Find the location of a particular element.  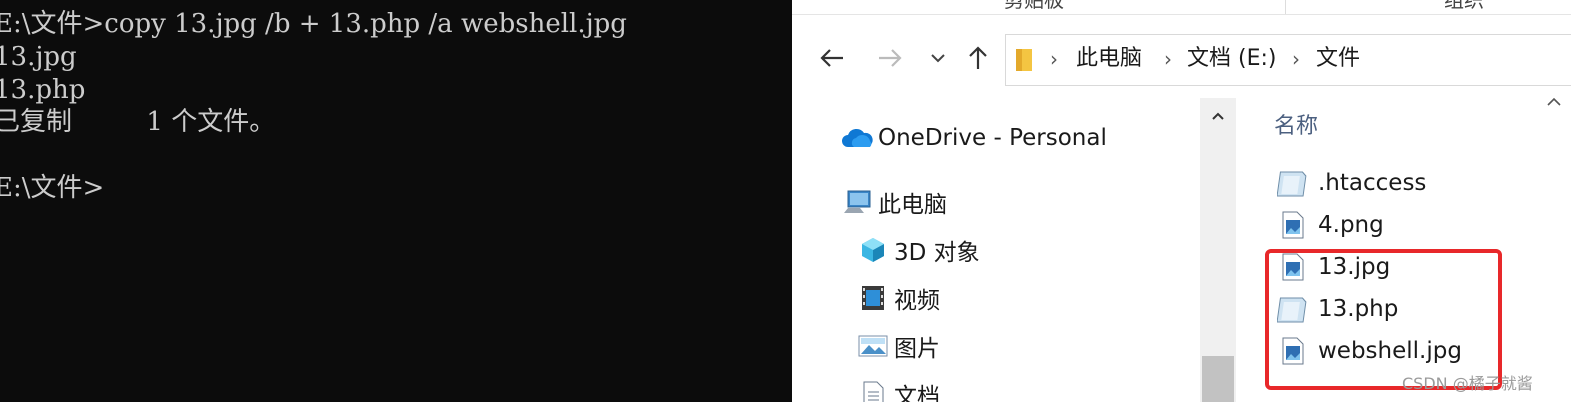

forward-button is located at coordinates (890, 58).